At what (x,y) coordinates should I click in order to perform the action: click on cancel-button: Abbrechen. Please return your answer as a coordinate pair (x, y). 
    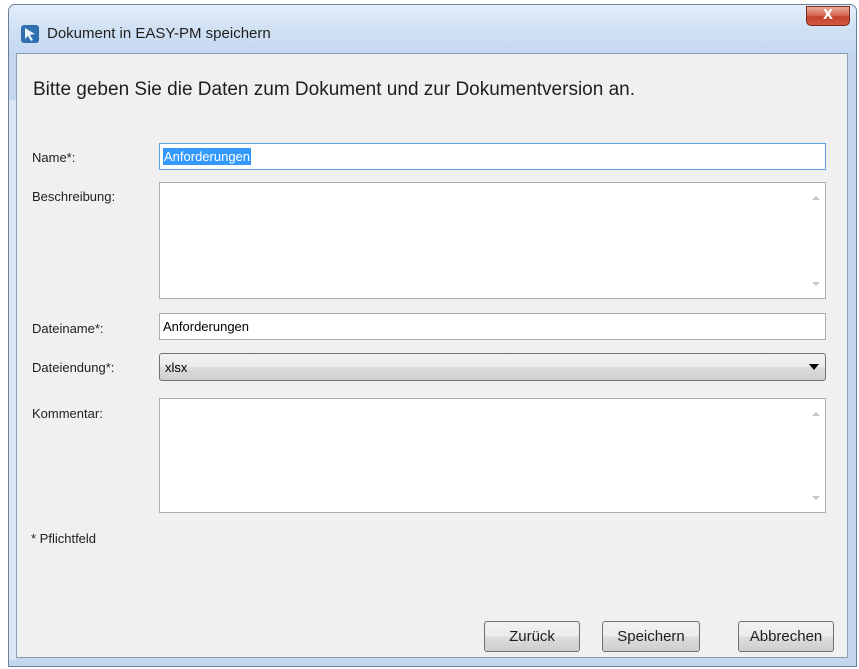
    Looking at the image, I should click on (786, 636).